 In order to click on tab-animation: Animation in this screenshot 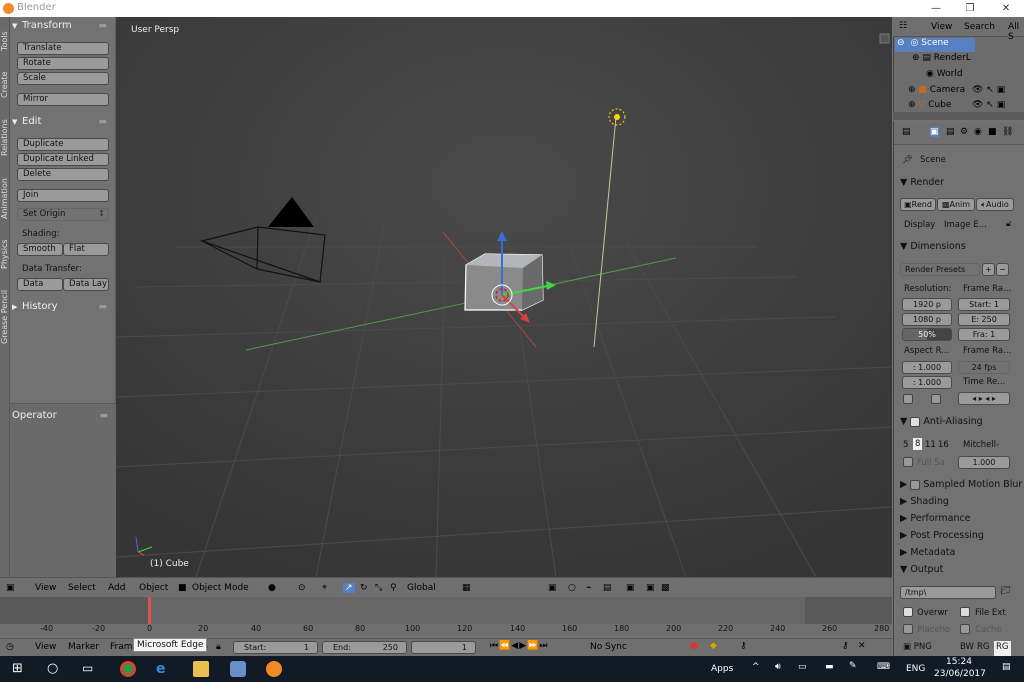, I will do `click(5, 199)`.